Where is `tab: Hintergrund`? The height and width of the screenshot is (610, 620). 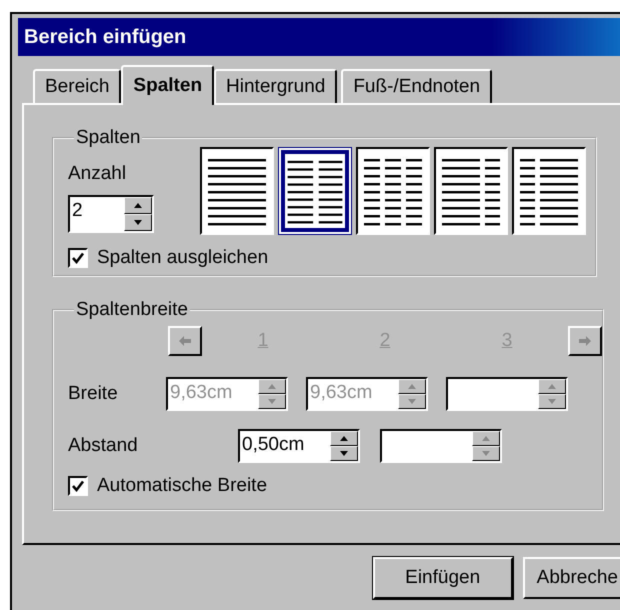
tab: Hintergrund is located at coordinates (276, 86).